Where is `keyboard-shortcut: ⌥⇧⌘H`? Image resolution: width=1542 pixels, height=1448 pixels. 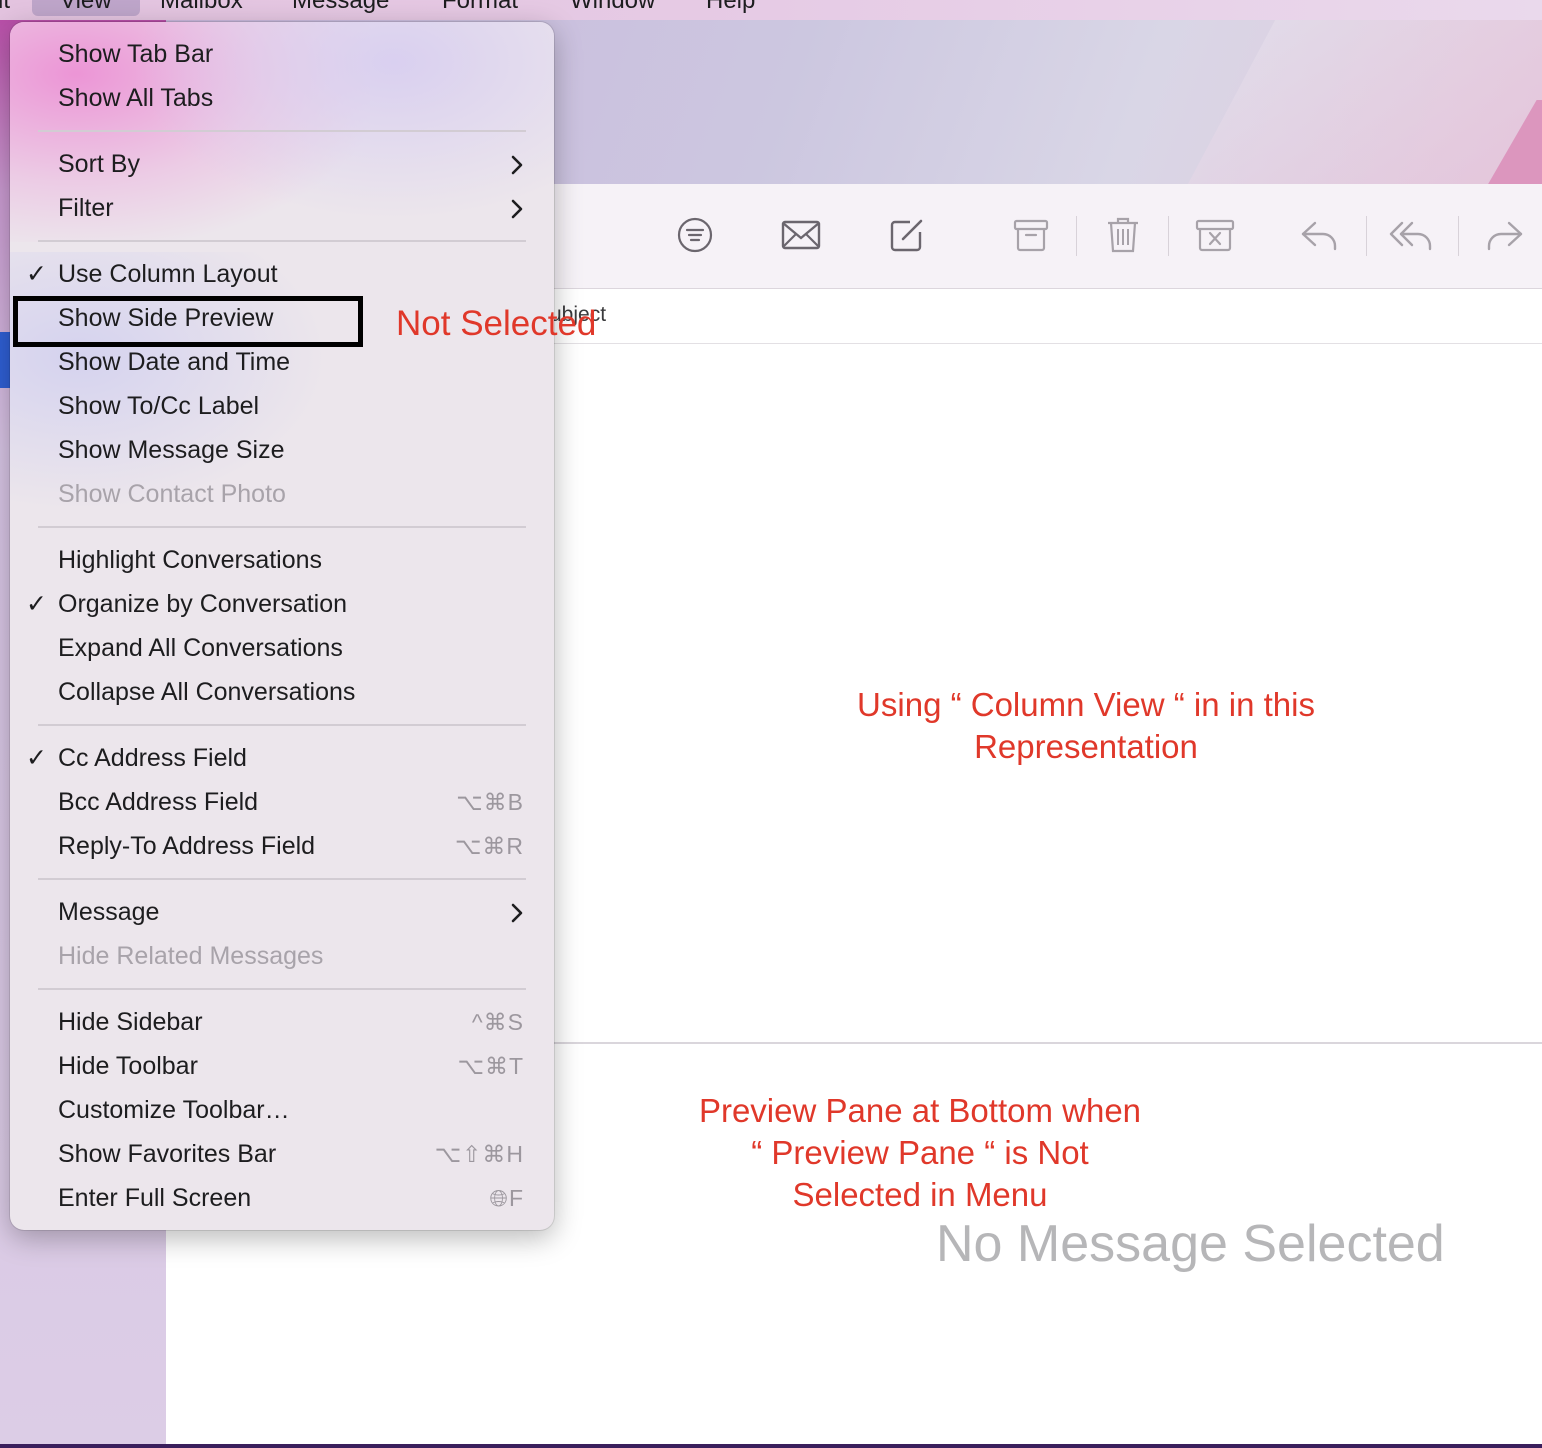 keyboard-shortcut: ⌥⇧⌘H is located at coordinates (479, 1154).